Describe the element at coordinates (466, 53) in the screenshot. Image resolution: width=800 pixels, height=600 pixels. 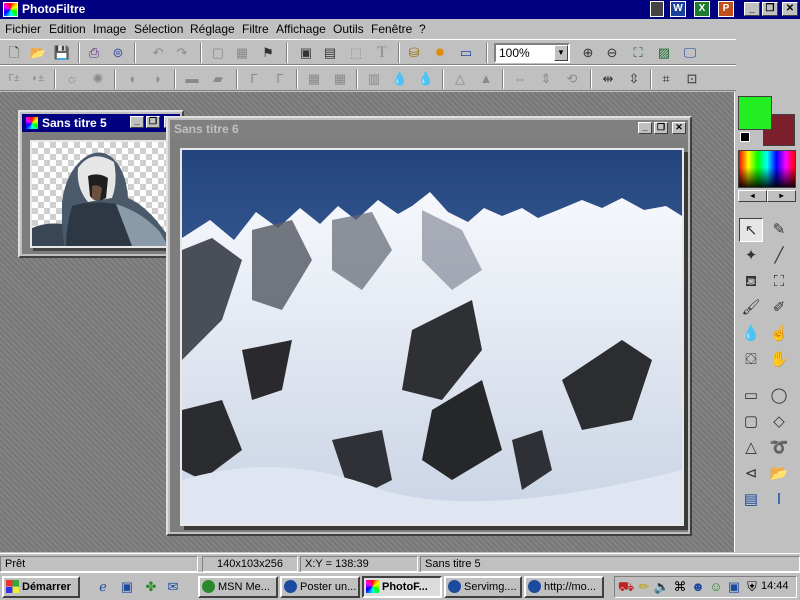
I see `window-icon: ▭` at that location.